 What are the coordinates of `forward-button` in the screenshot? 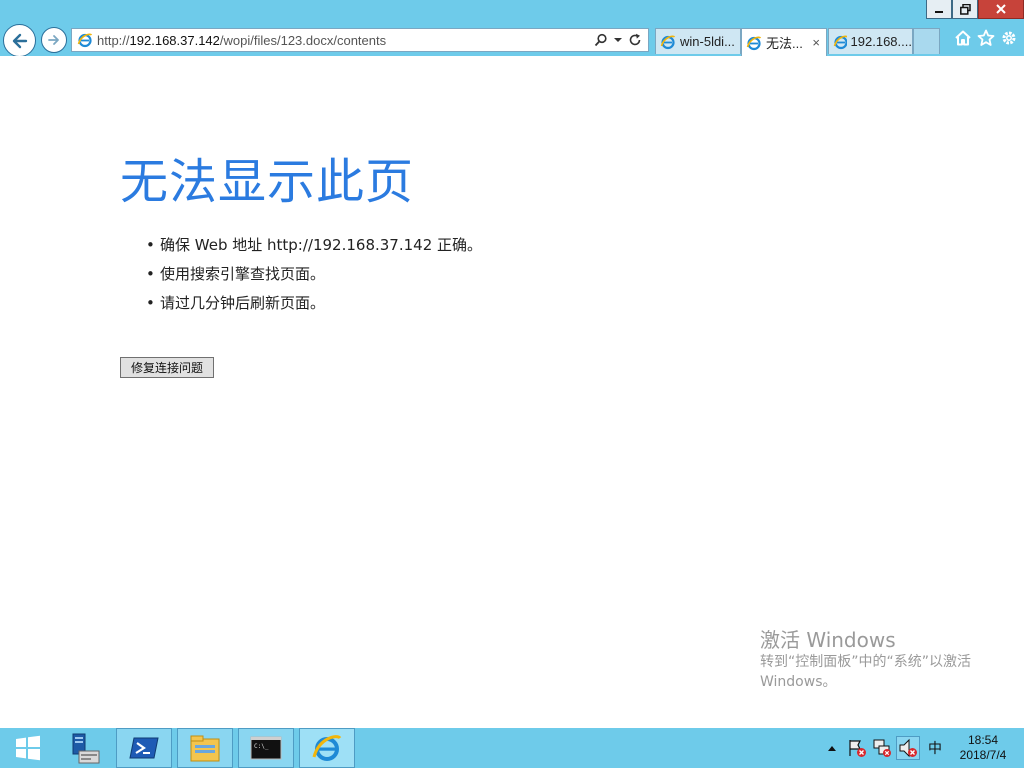 It's located at (54, 40).